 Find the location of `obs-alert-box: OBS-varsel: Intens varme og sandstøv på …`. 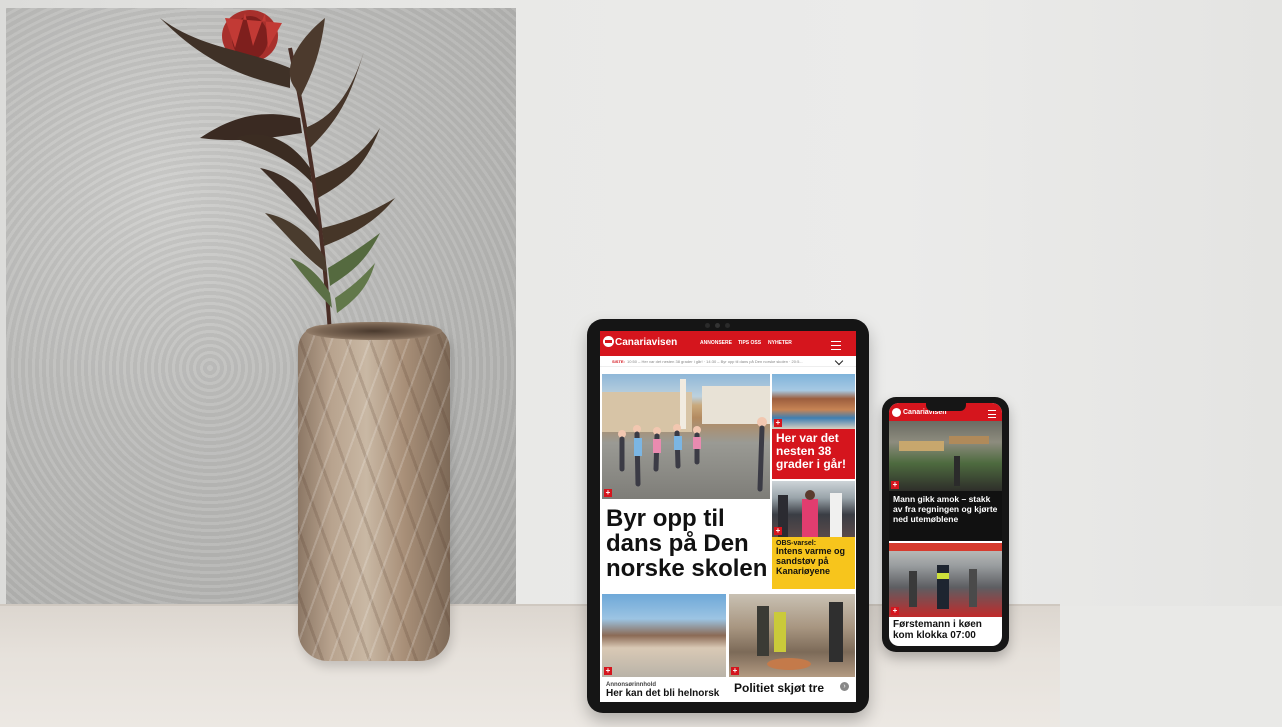

obs-alert-box: OBS-varsel: Intens varme og sandstøv på … is located at coordinates (813, 563).